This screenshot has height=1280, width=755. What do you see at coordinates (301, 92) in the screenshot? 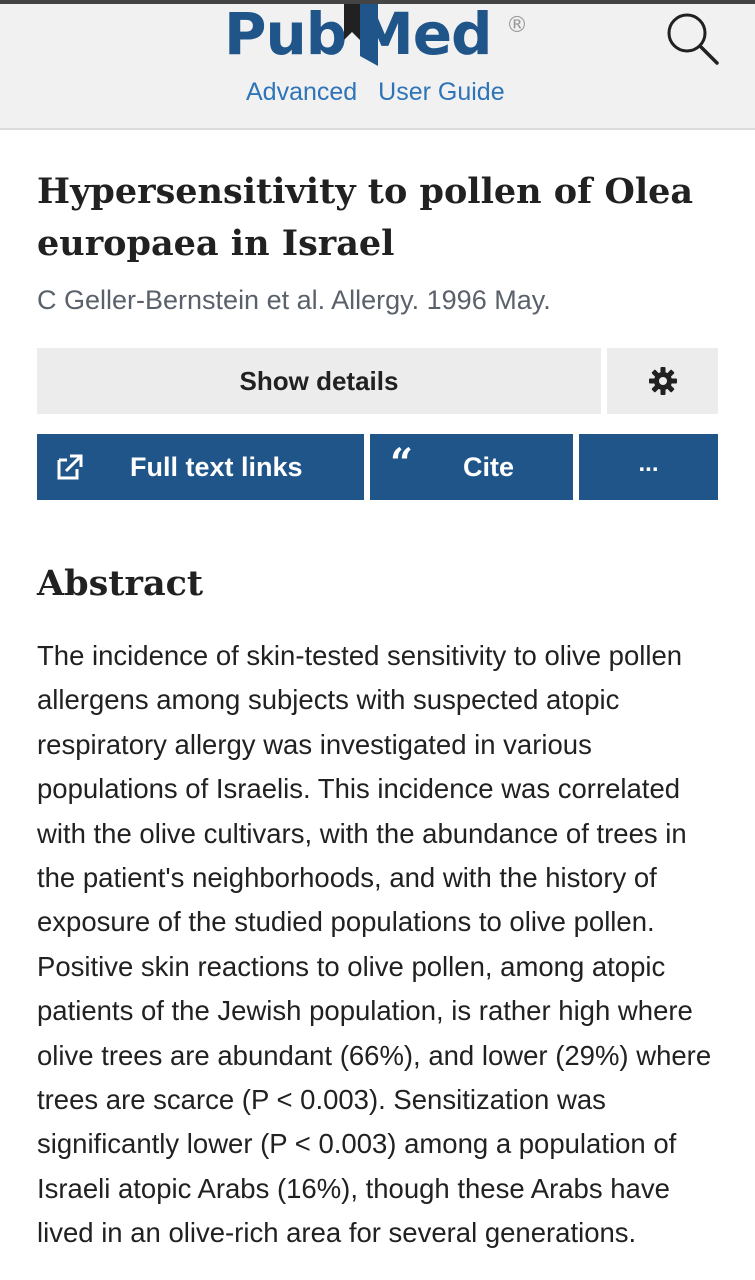
I see `advanced-search-link: Advanced` at bounding box center [301, 92].